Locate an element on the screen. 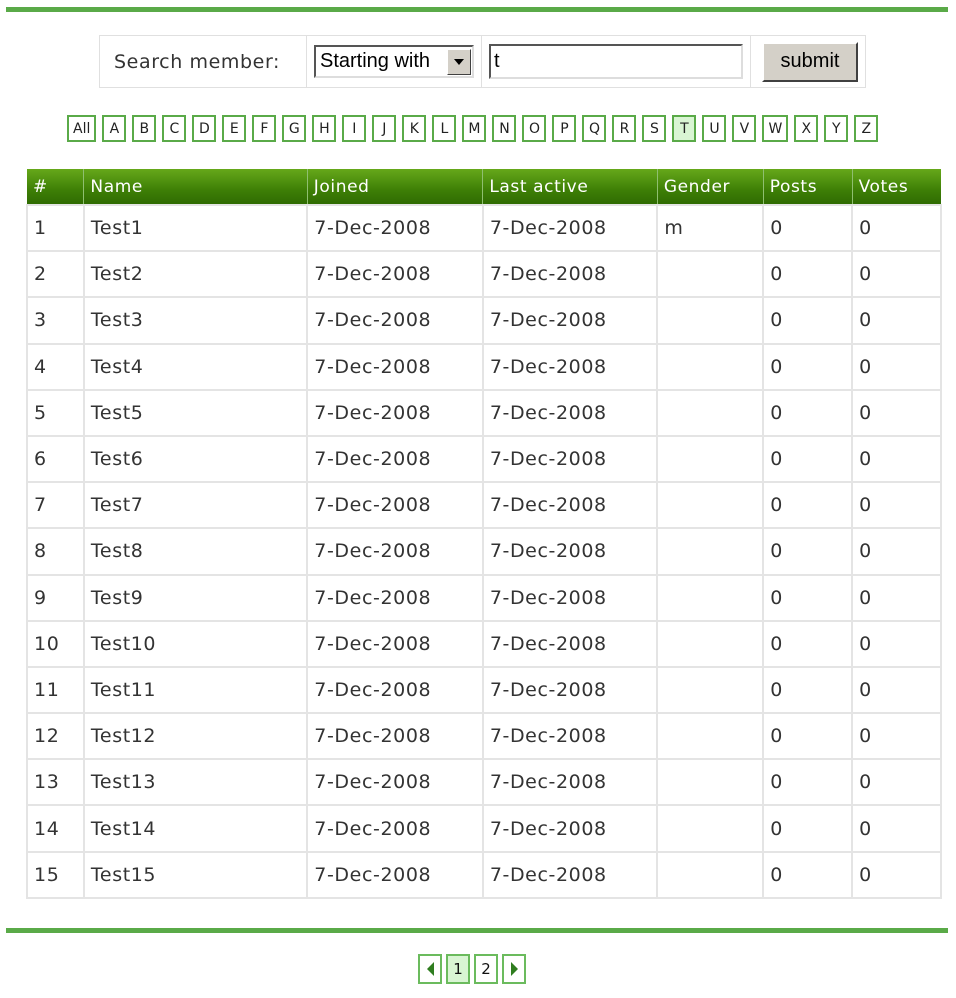 Image resolution: width=956 pixels, height=998 pixels. letter-filter-f: F is located at coordinates (264, 128).